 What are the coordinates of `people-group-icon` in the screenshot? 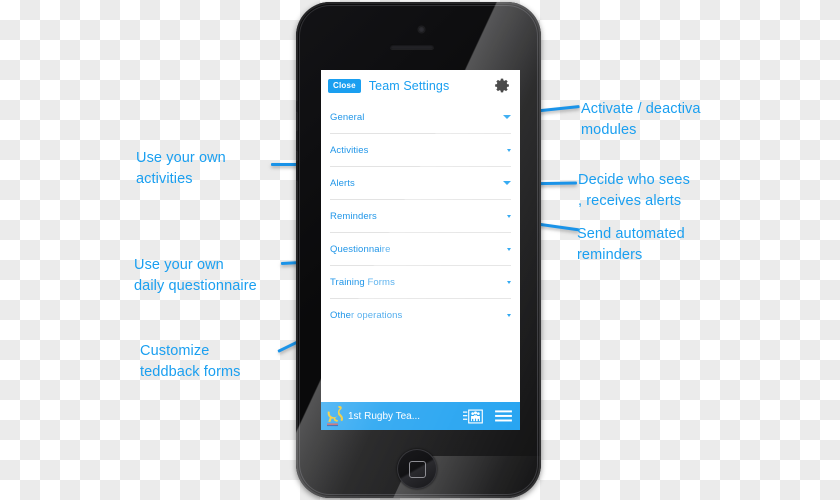 It's located at (473, 416).